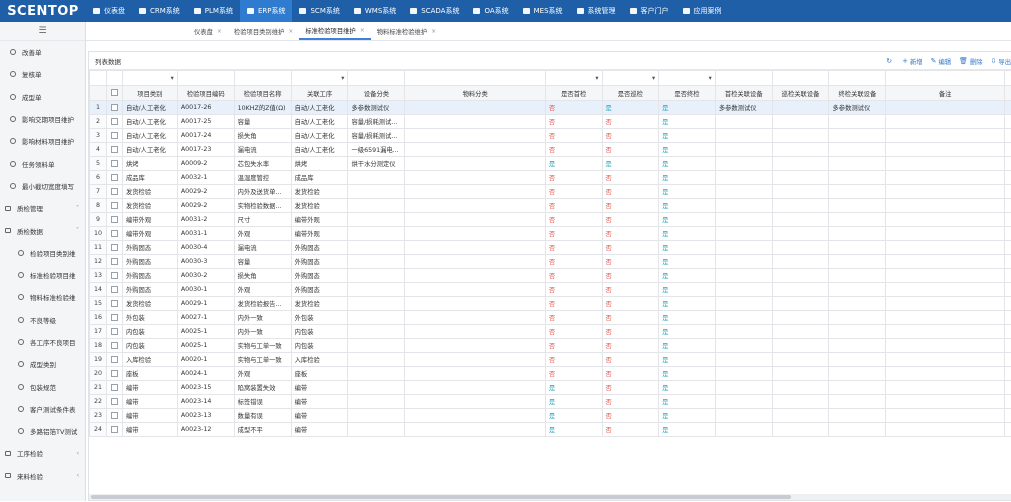 This screenshot has height=502, width=1011. What do you see at coordinates (205, 93) in the screenshot?
I see `column-header: 检验项目编码` at bounding box center [205, 93].